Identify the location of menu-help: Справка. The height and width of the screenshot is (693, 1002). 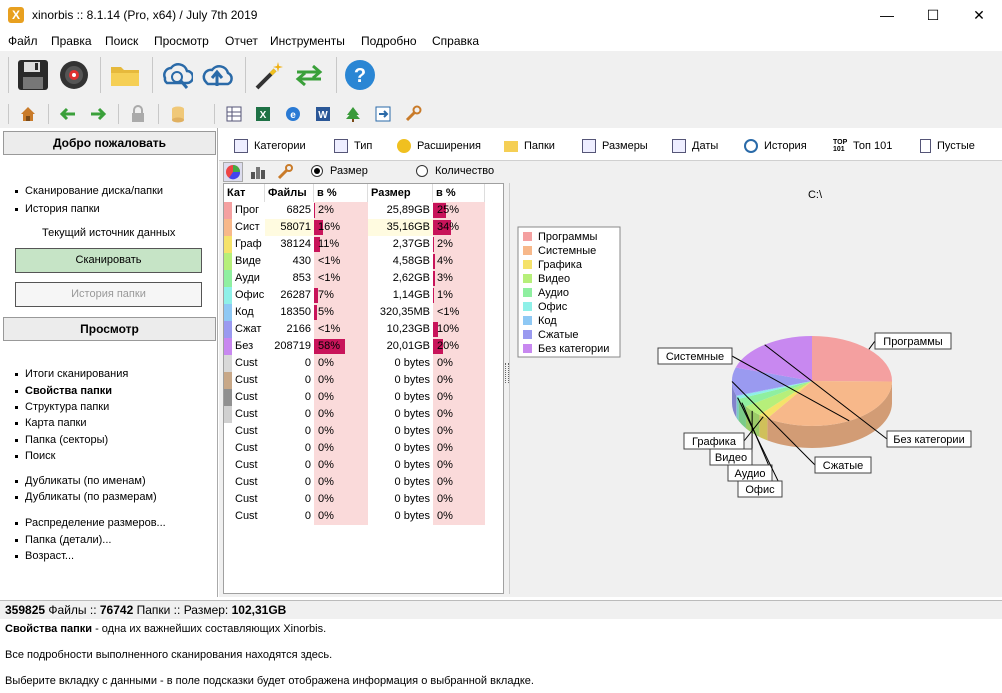
(455, 41).